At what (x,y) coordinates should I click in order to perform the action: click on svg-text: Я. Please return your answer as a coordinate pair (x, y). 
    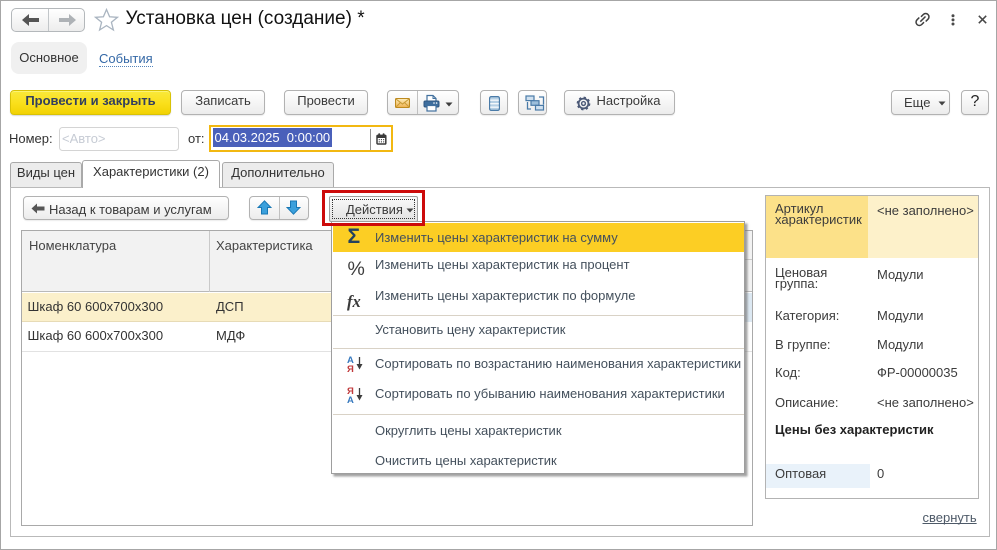
    Looking at the image, I should click on (350, 368).